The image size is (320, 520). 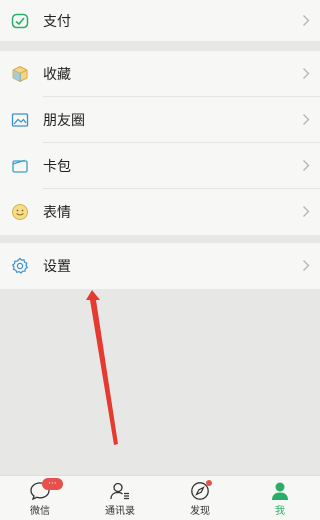 What do you see at coordinates (20, 120) in the screenshot?
I see `picture-icon` at bounding box center [20, 120].